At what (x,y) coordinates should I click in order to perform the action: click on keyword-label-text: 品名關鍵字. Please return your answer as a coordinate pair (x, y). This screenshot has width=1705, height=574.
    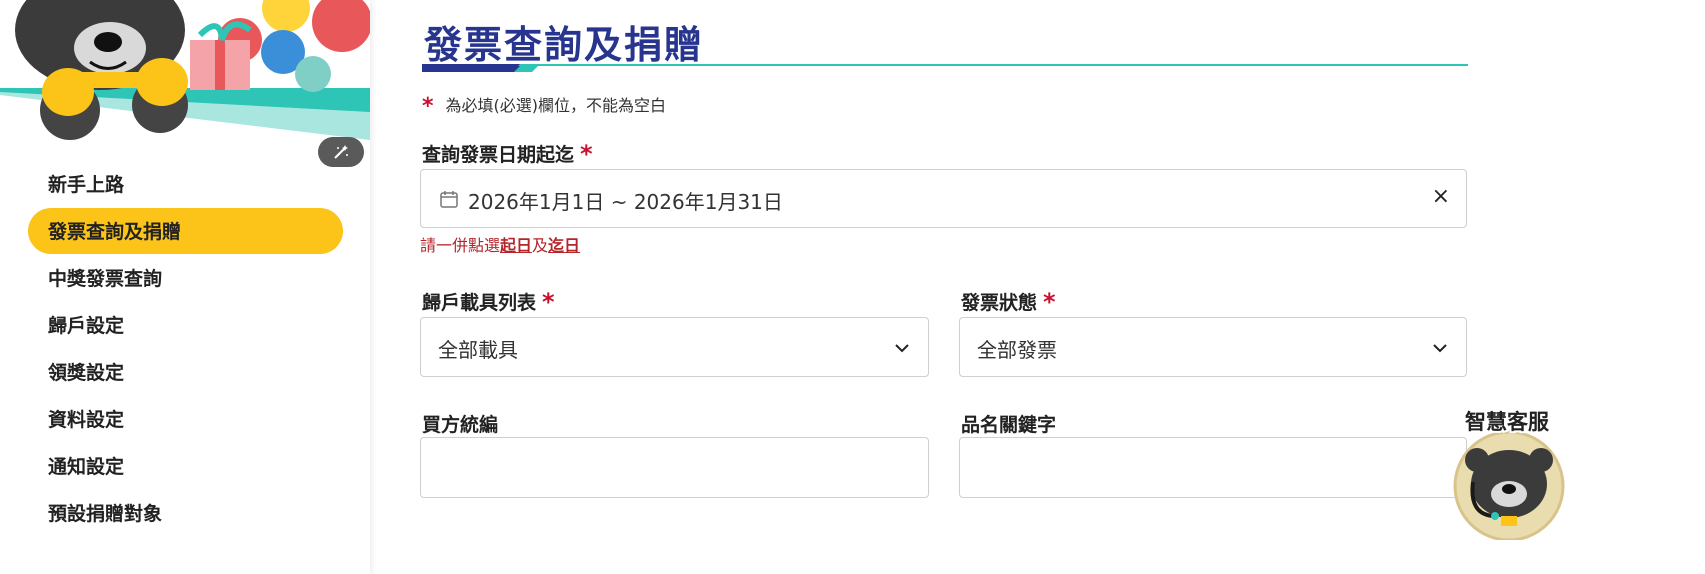
    Looking at the image, I should click on (1009, 425).